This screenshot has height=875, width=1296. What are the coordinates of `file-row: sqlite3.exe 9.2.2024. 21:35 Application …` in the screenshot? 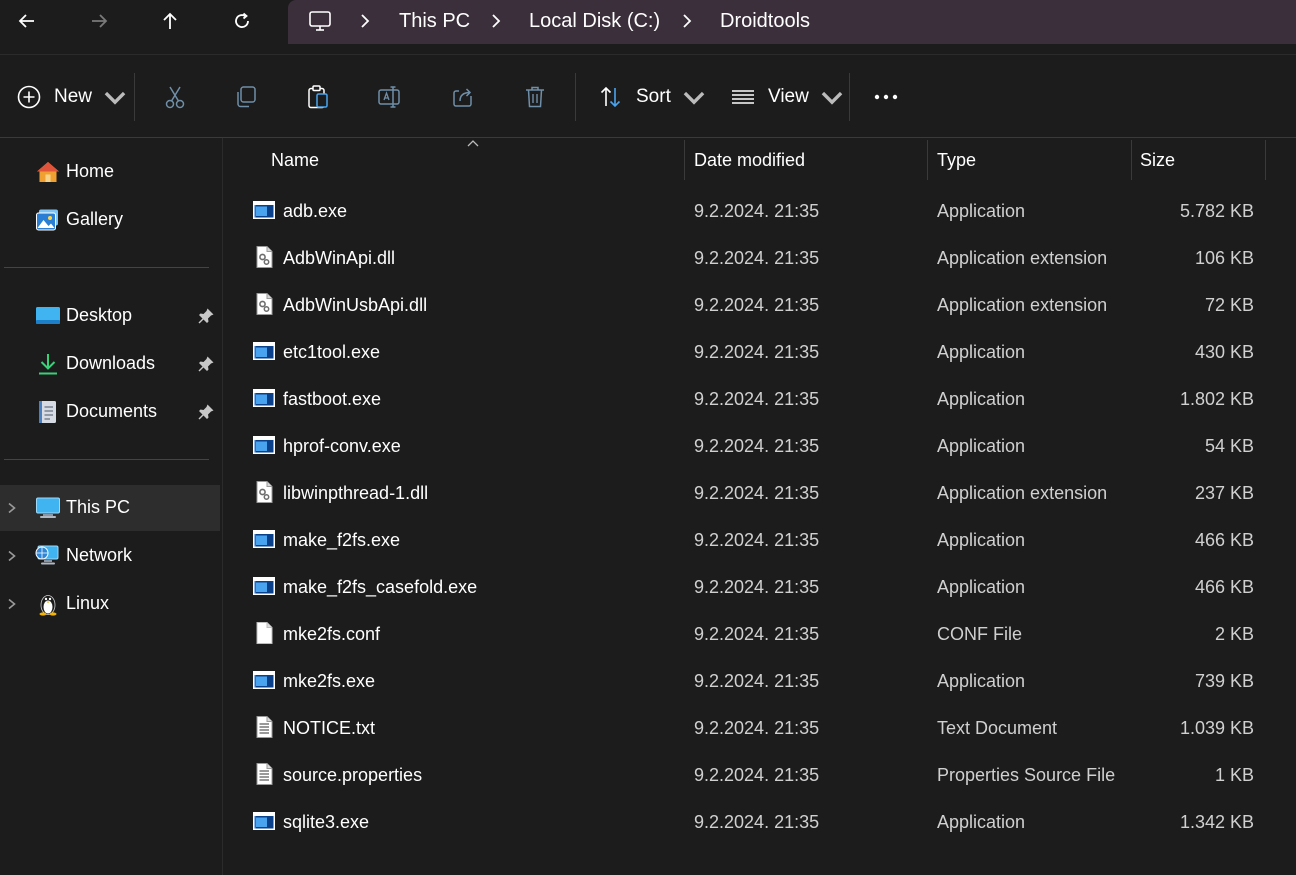 It's located at (759, 822).